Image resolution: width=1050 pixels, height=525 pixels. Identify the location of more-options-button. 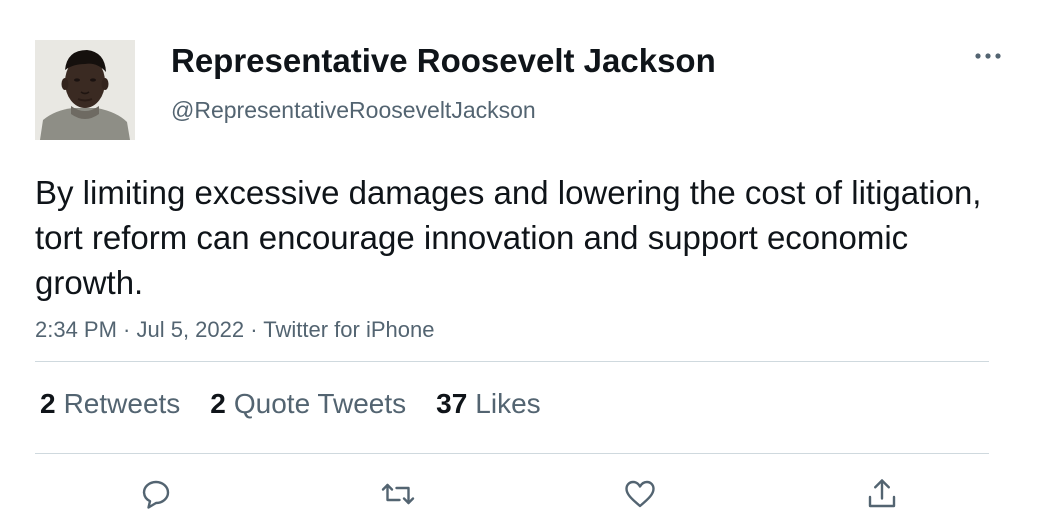
(988, 56).